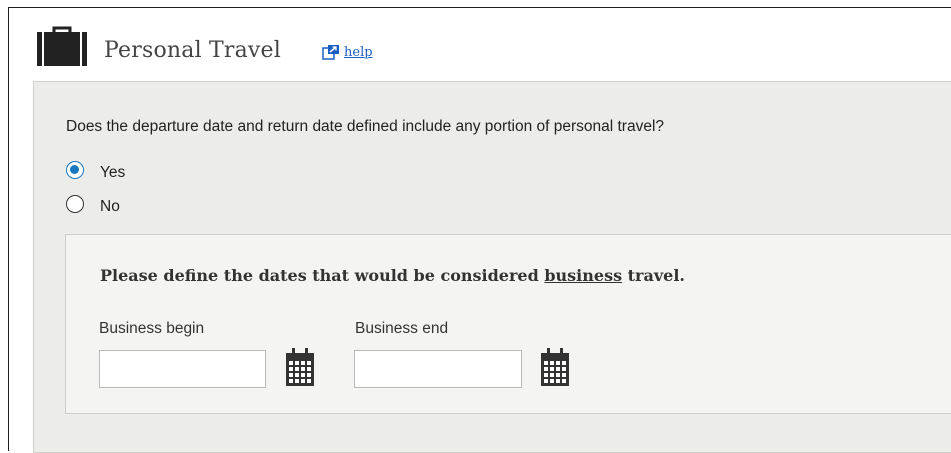  What do you see at coordinates (438, 369) in the screenshot?
I see `business-end-input` at bounding box center [438, 369].